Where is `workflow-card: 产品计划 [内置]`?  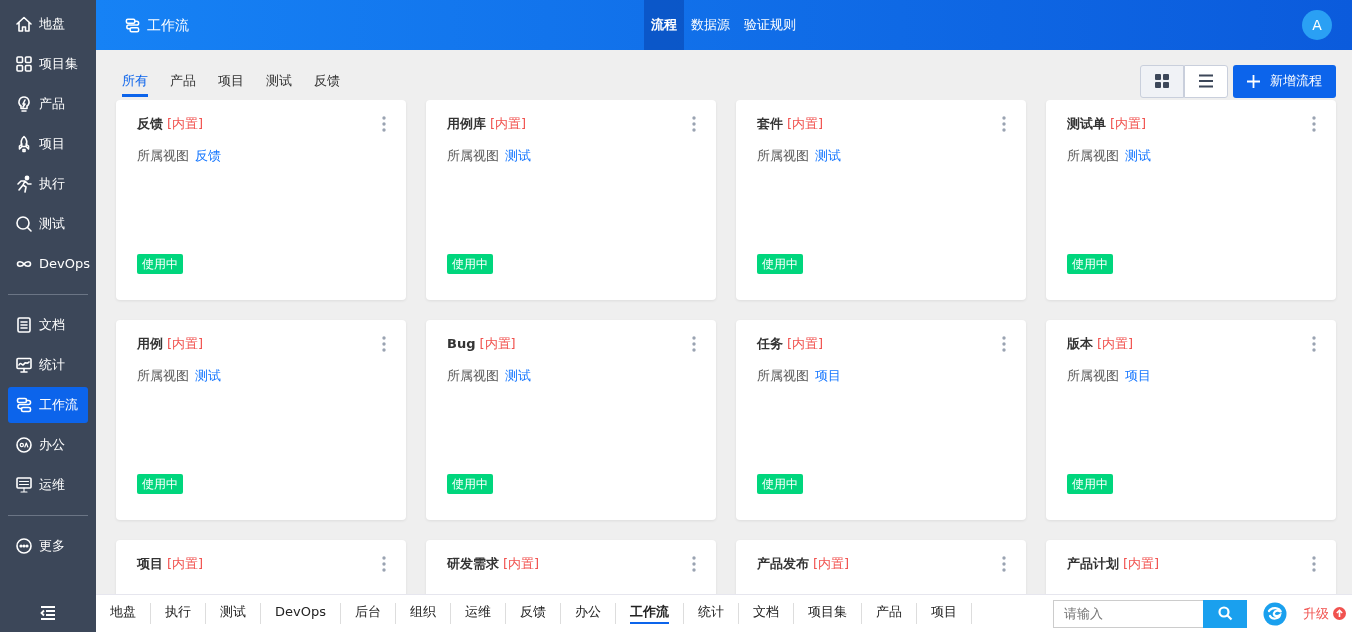 workflow-card: 产品计划 [内置] is located at coordinates (1191, 567).